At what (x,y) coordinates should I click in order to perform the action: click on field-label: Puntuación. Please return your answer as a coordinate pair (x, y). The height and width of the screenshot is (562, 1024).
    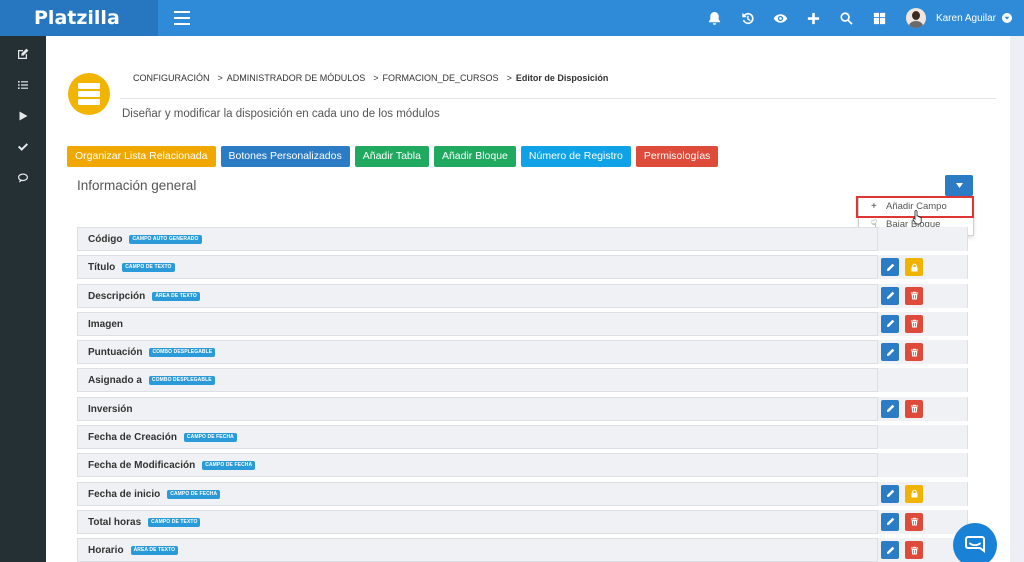
    Looking at the image, I should click on (115, 353).